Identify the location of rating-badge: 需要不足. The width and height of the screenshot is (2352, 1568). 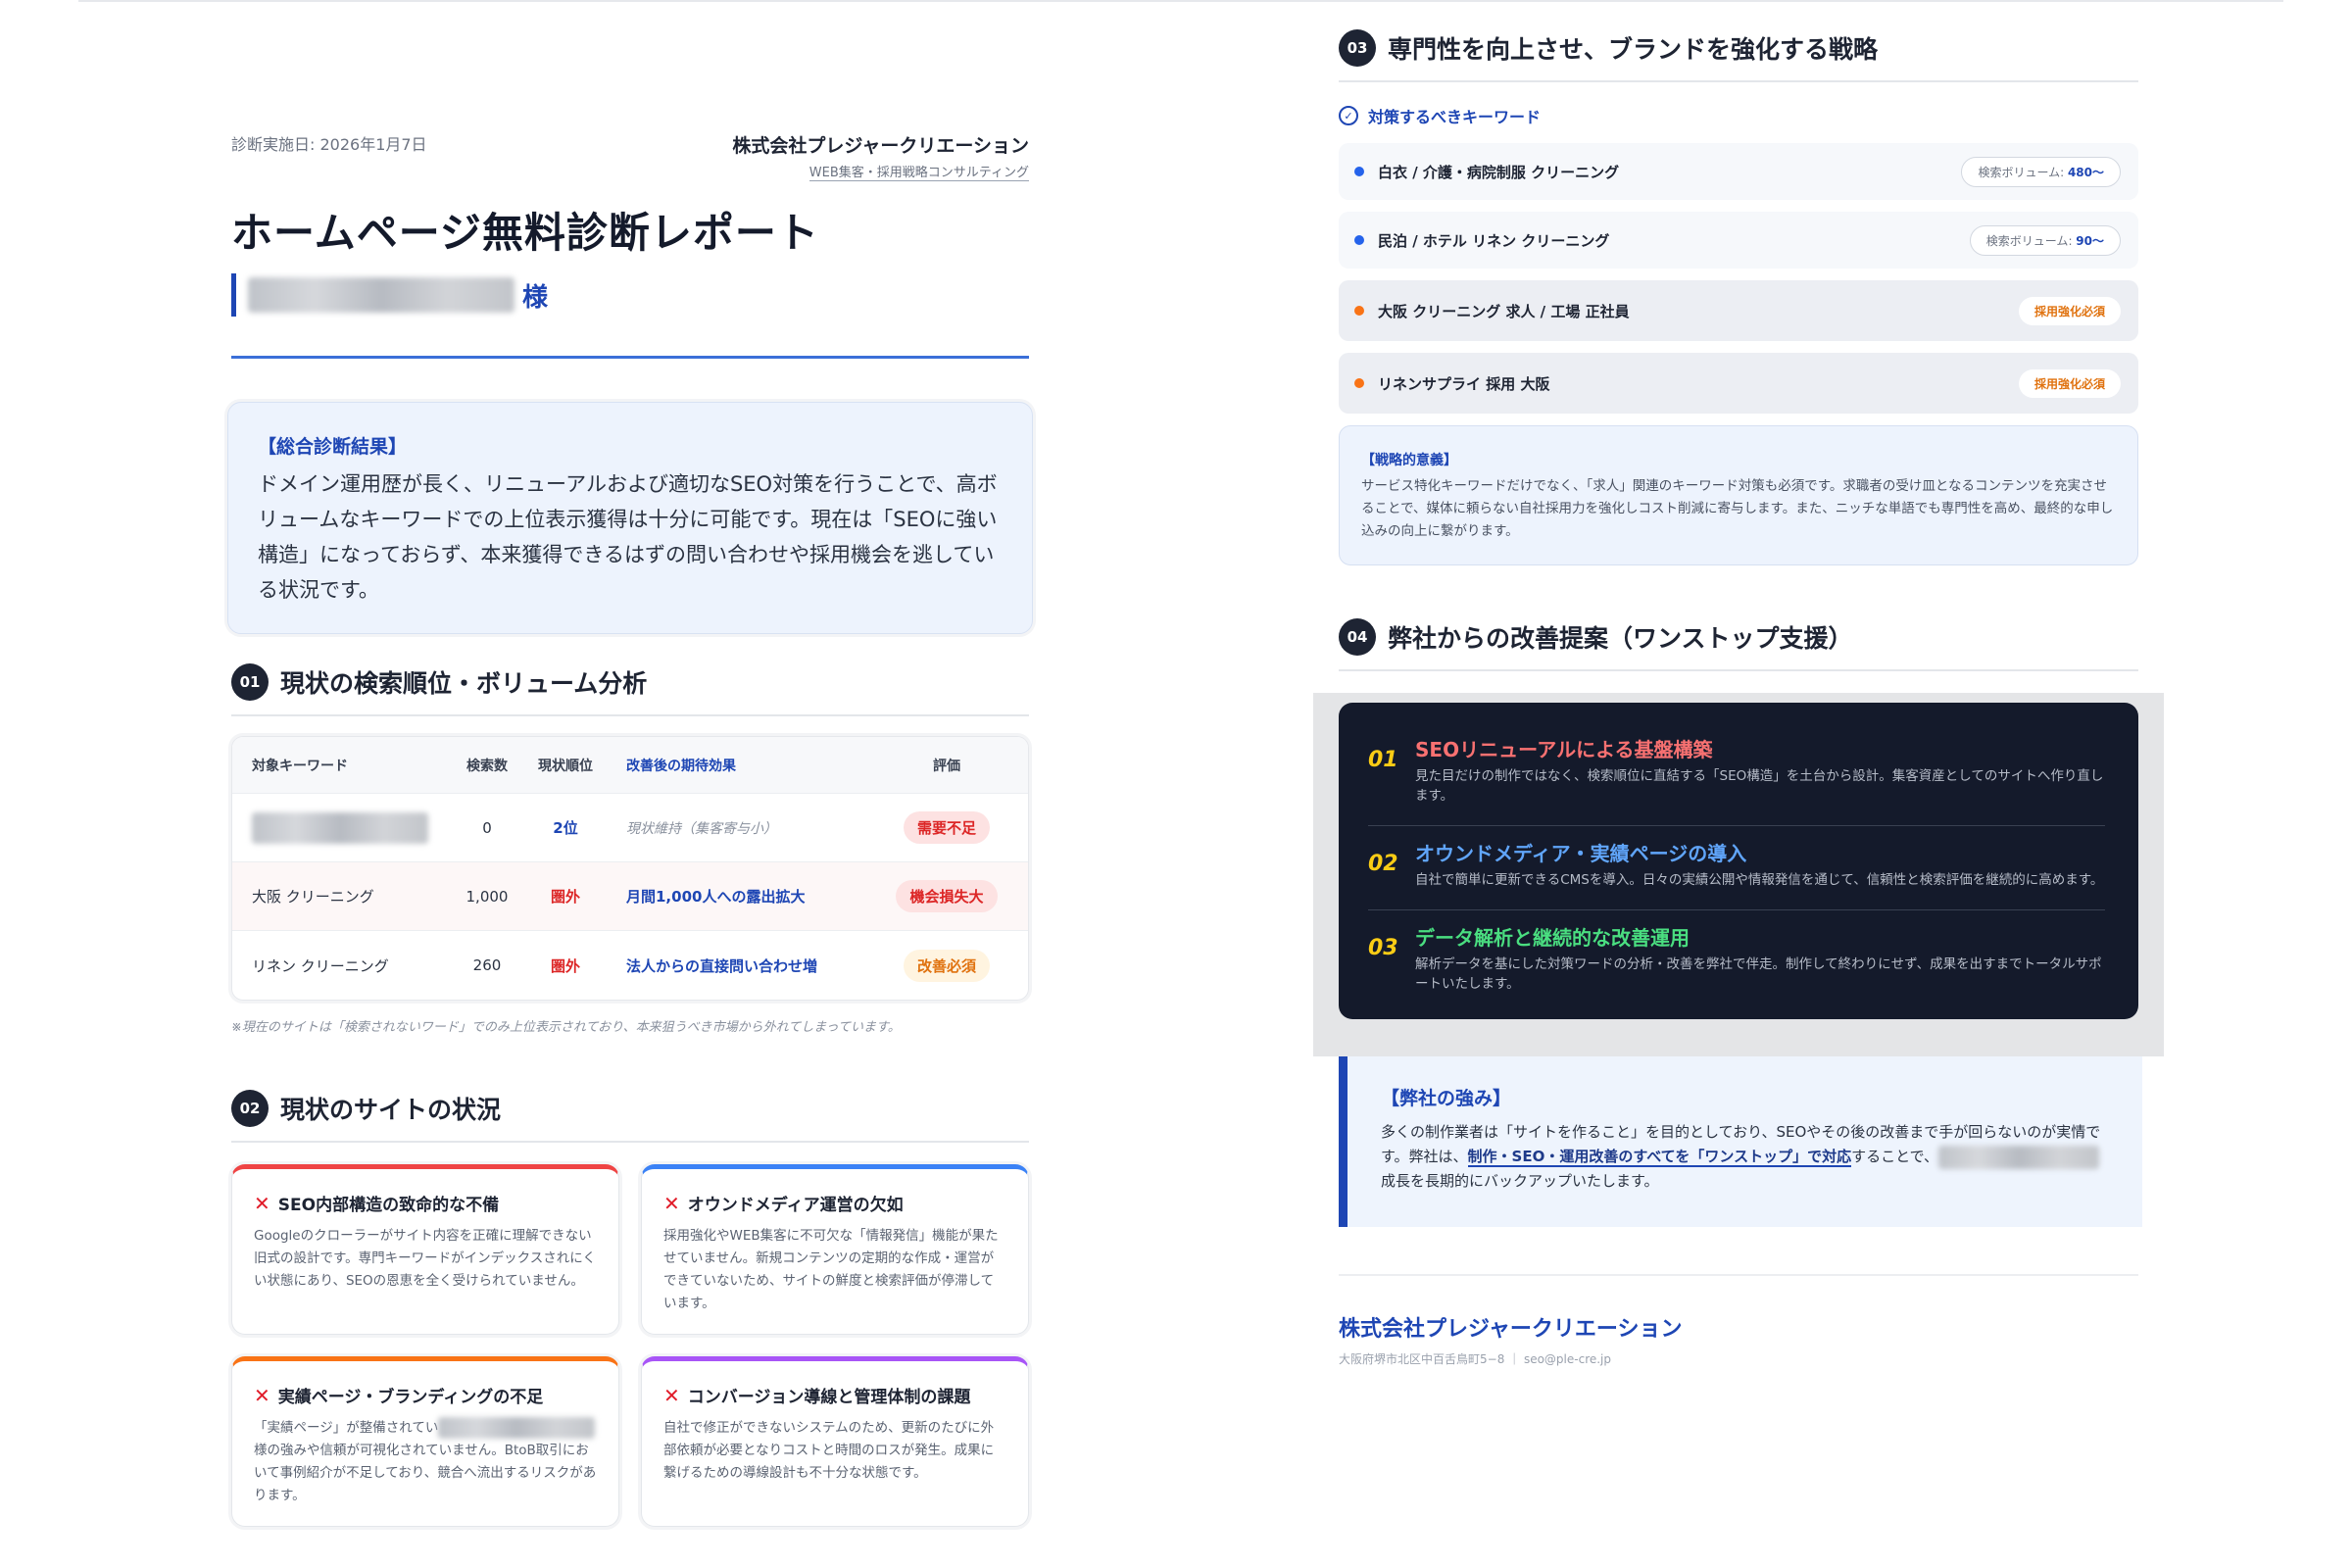
(946, 827).